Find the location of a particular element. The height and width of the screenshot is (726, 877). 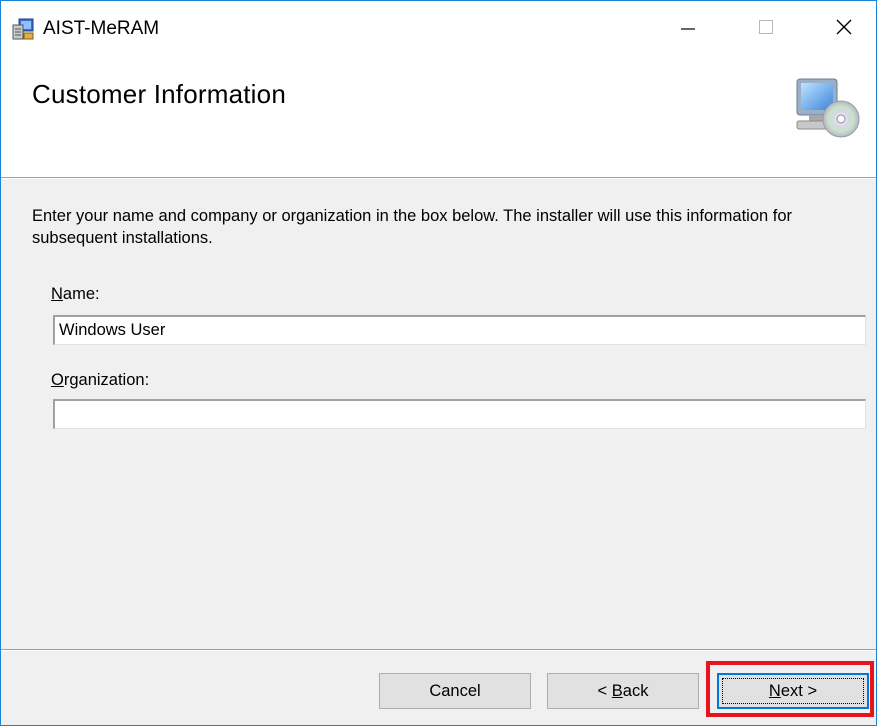

page-title: Customer Information is located at coordinates (159, 94).